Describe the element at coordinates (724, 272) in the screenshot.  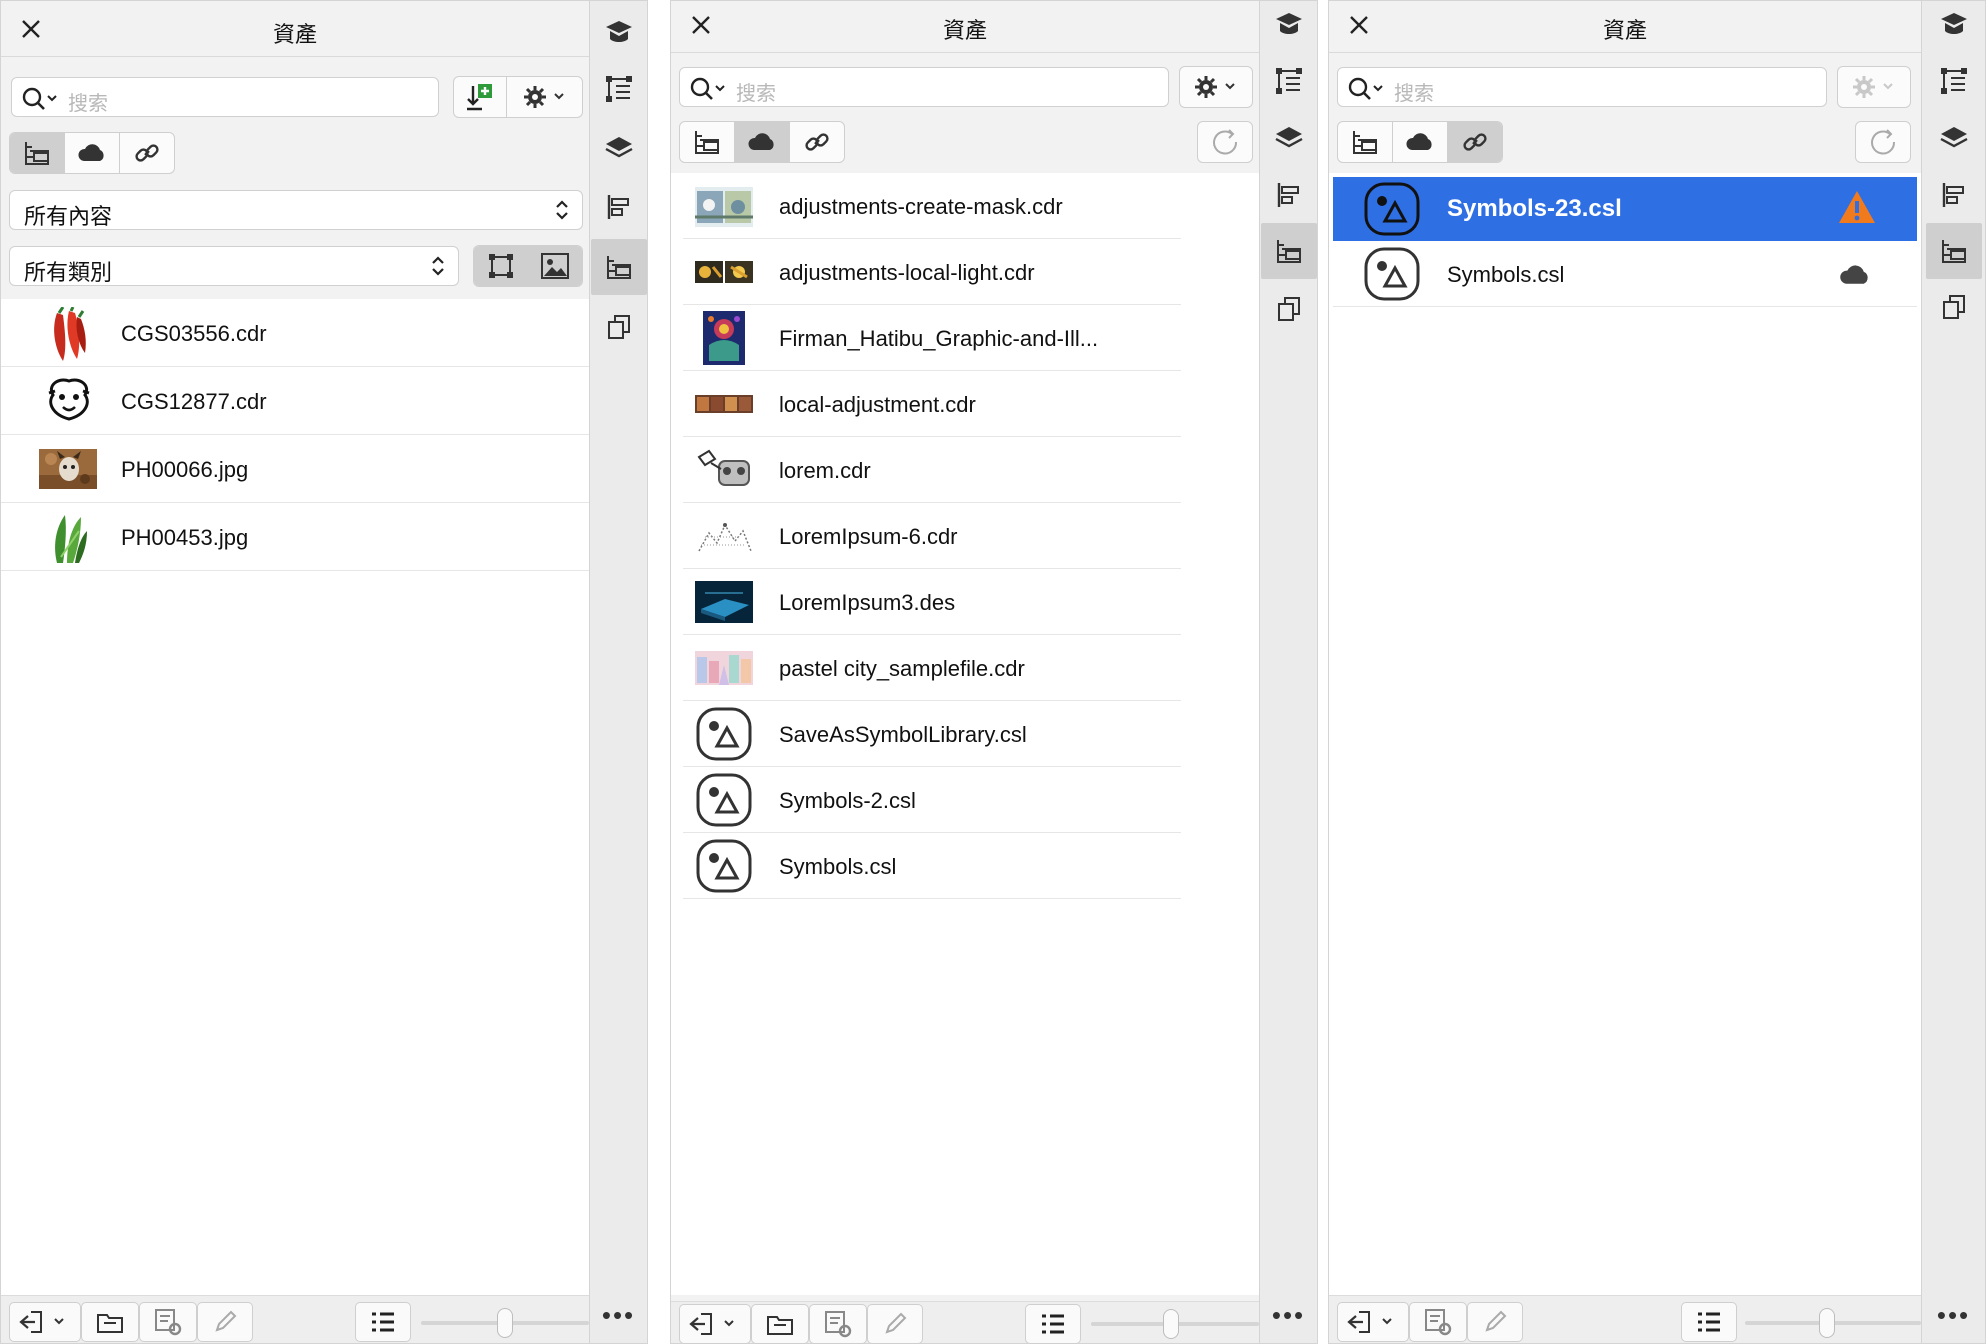
I see `image-thumbnail` at that location.